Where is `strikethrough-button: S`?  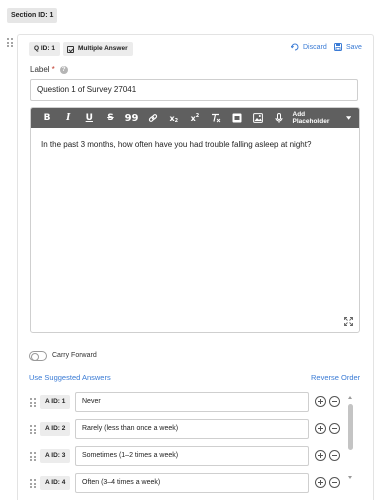 strikethrough-button: S is located at coordinates (110, 118).